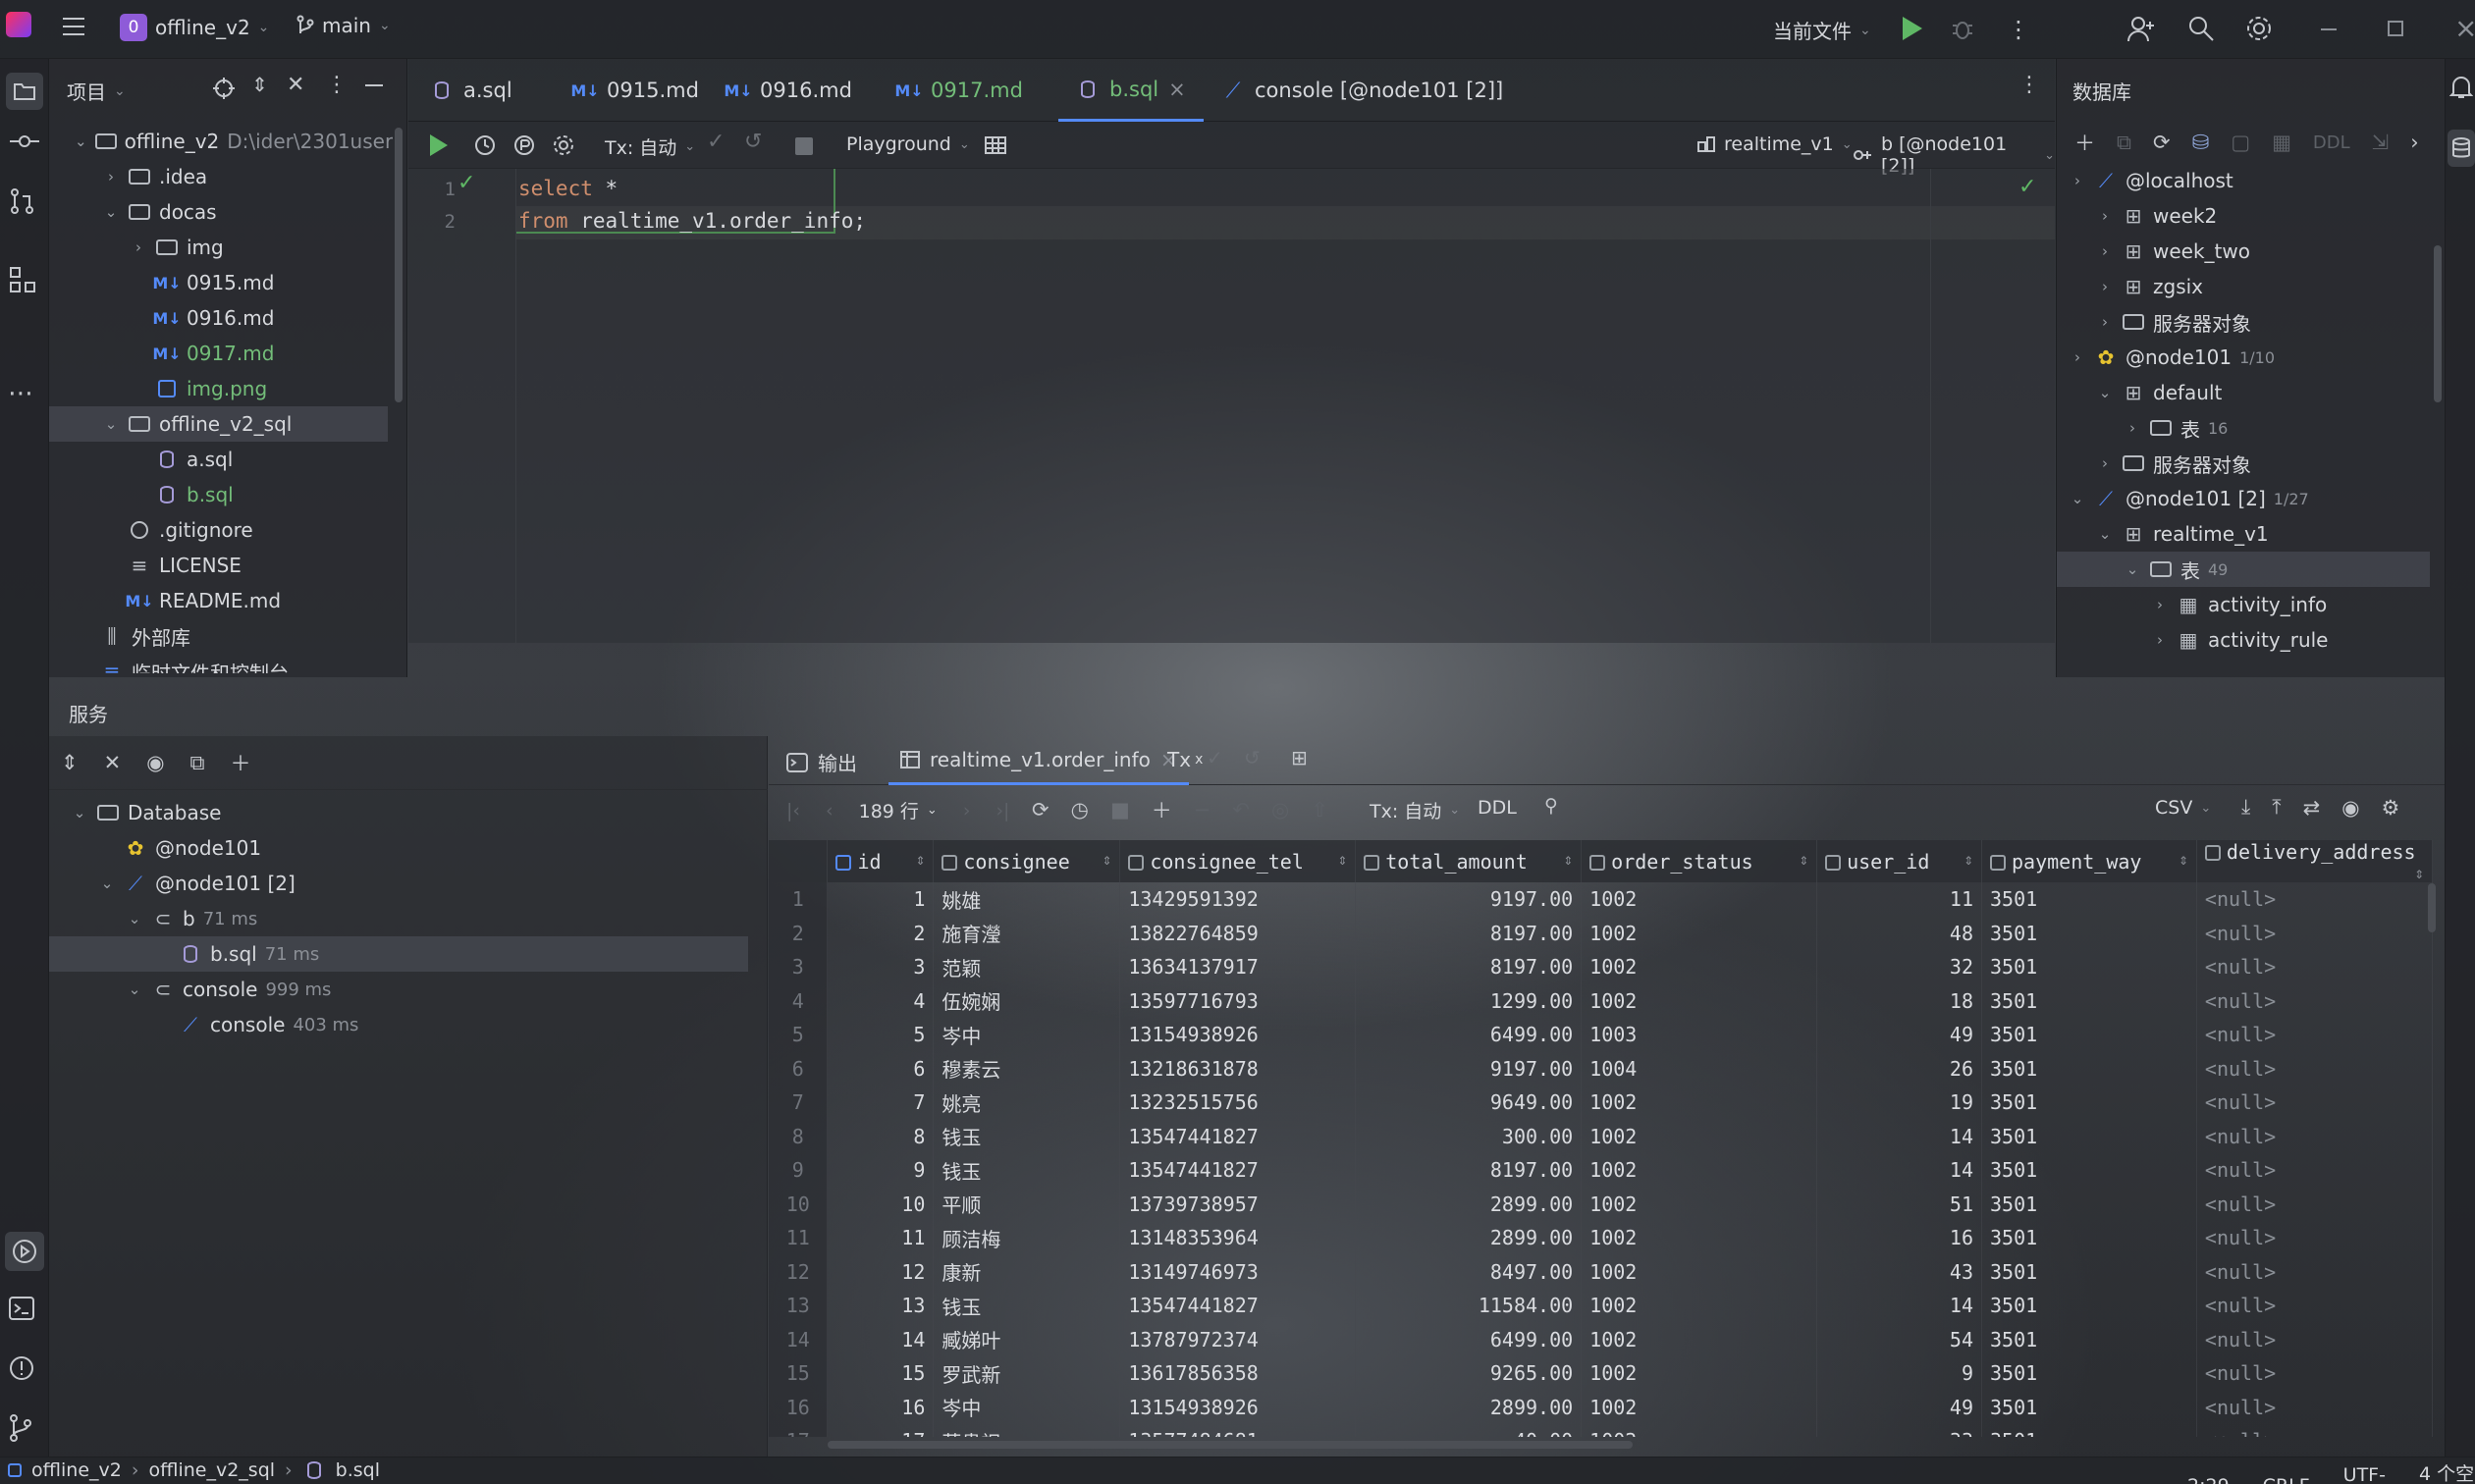 This screenshot has height=1484, width=2475. I want to click on table-cell: 11, so click(1899, 900).